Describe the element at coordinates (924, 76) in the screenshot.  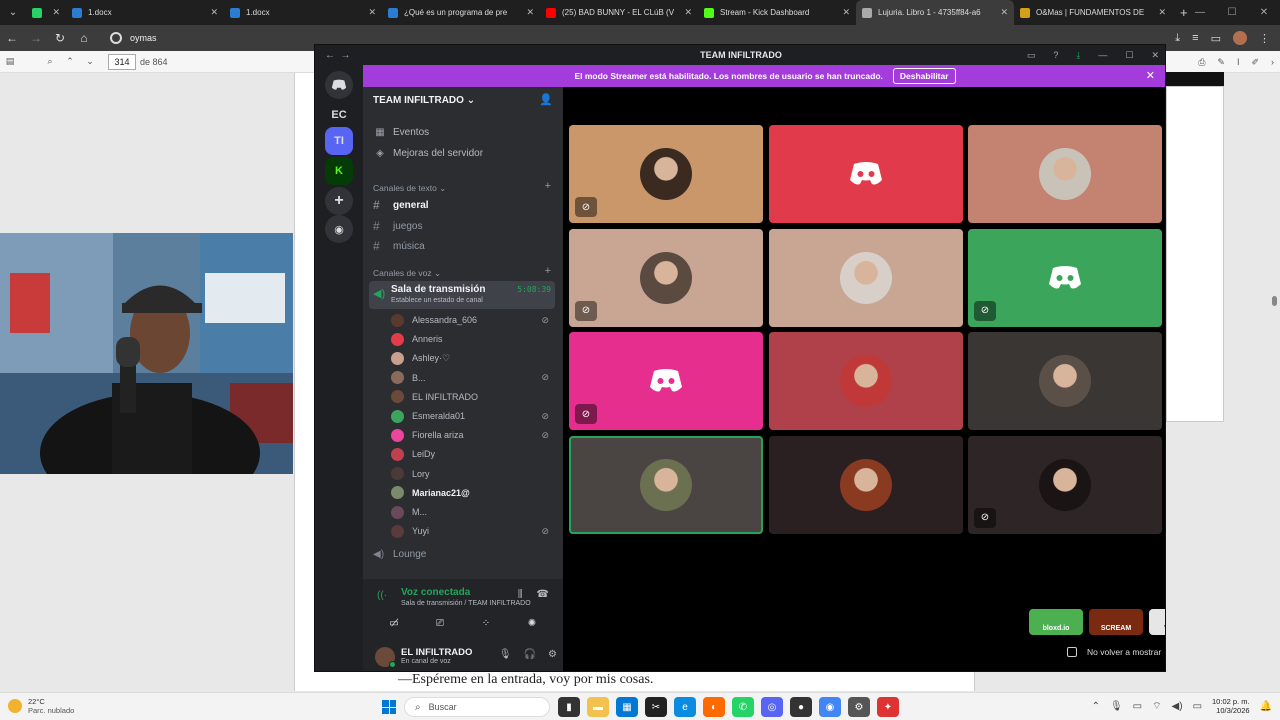
I see `disable-streamer-button: Deshabilitar` at that location.